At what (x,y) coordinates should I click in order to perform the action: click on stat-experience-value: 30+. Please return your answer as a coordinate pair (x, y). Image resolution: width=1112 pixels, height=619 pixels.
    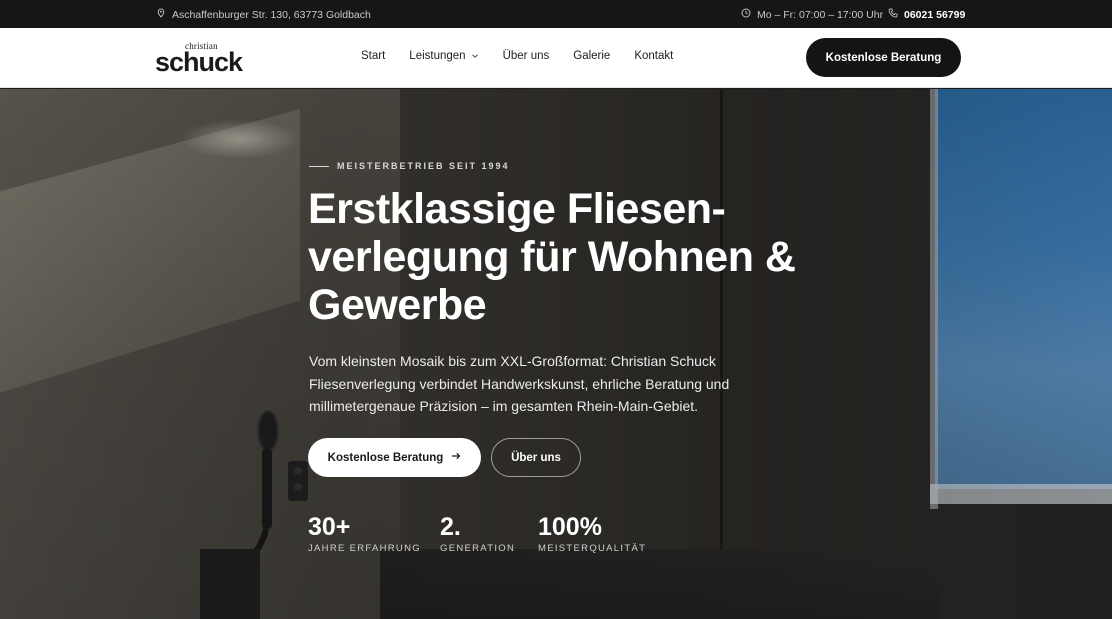
    Looking at the image, I should click on (329, 527).